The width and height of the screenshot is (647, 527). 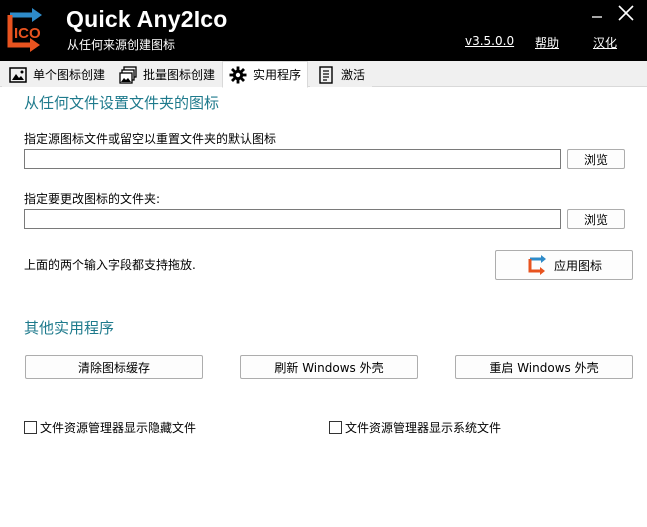 I want to click on tab-label: 批量图标创建, so click(x=179, y=75).